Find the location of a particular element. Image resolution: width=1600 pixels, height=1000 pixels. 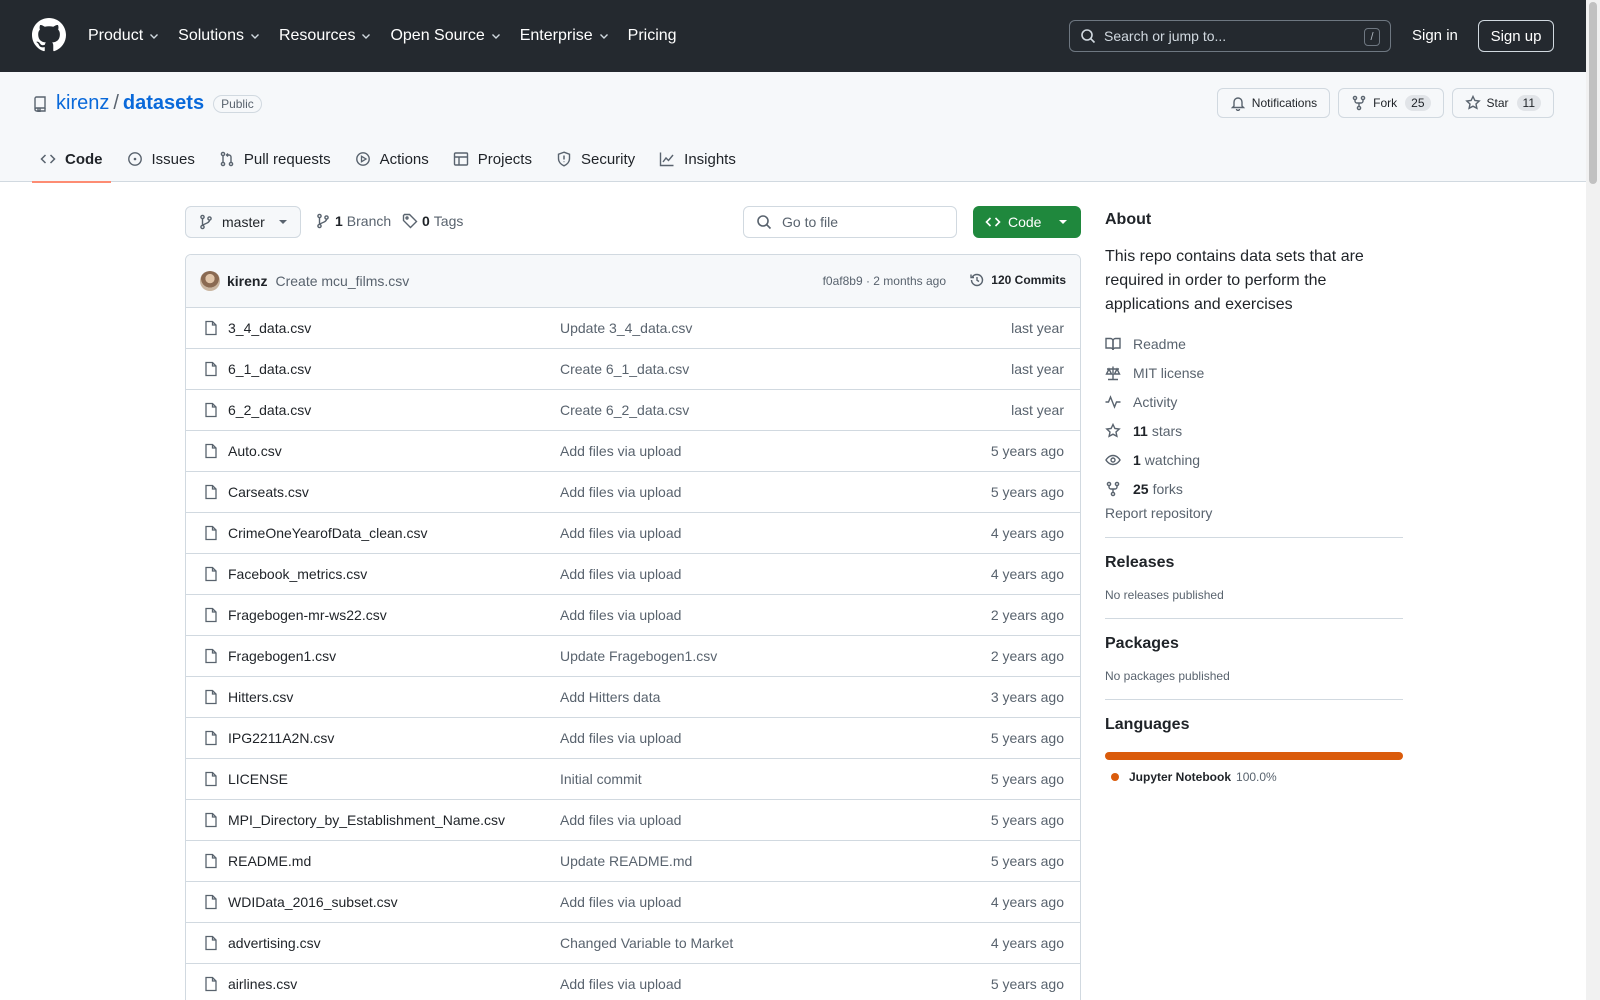

star-button: Star 11 is located at coordinates (1502, 103).